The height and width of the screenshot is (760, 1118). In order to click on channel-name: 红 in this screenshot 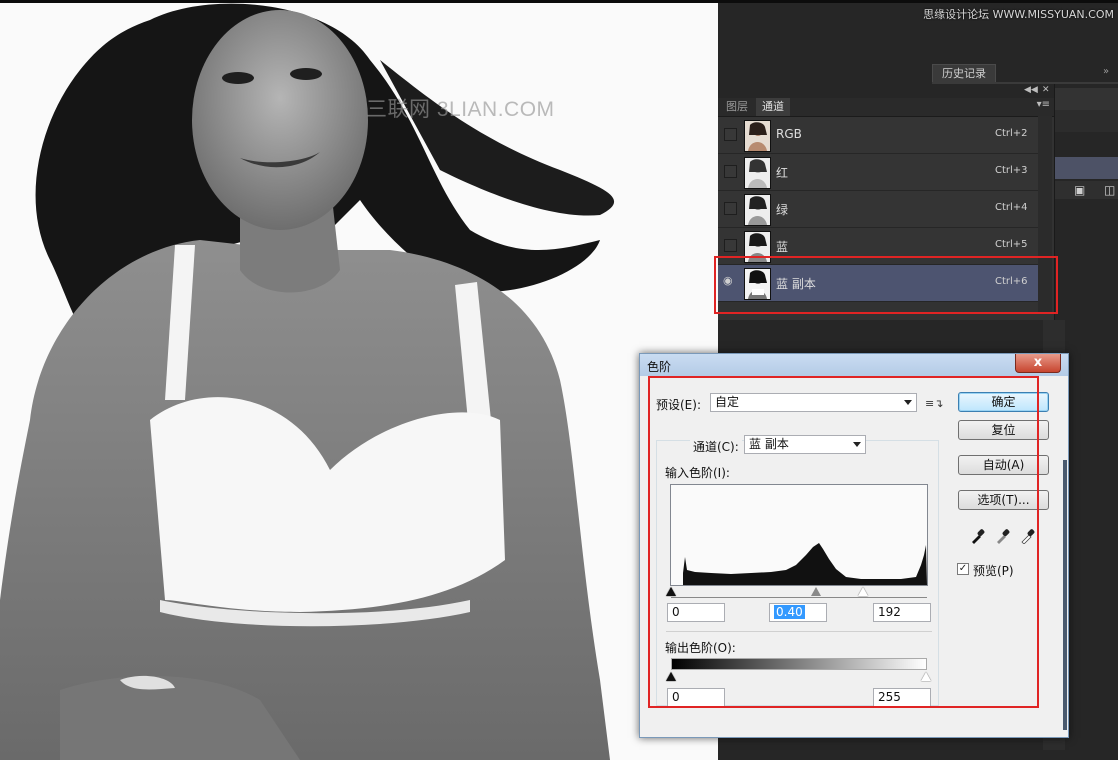, I will do `click(782, 173)`.